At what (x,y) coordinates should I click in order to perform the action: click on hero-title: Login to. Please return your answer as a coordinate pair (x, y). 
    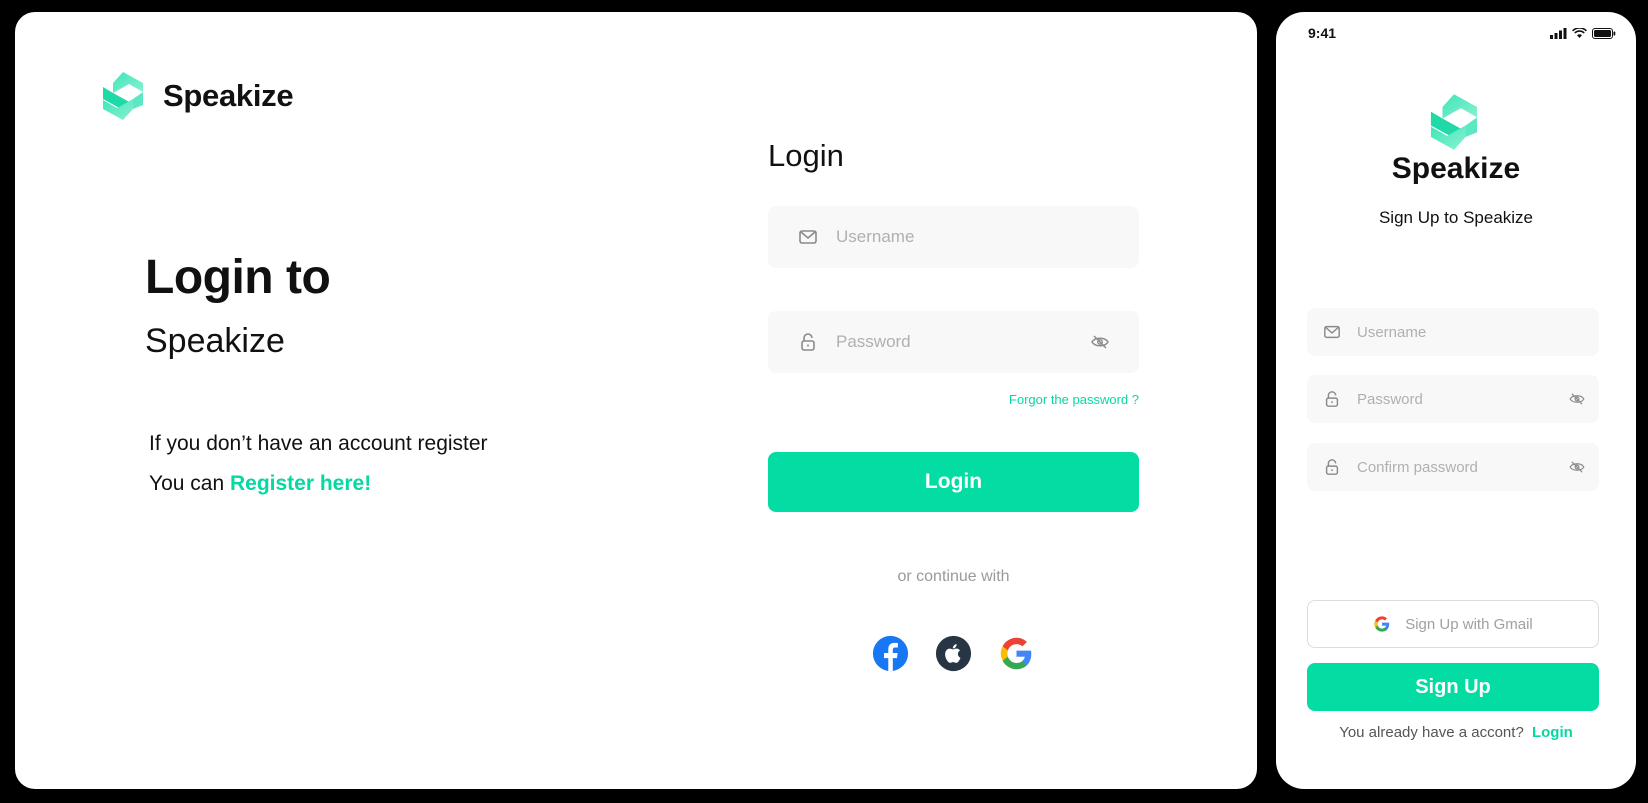
    Looking at the image, I should click on (238, 277).